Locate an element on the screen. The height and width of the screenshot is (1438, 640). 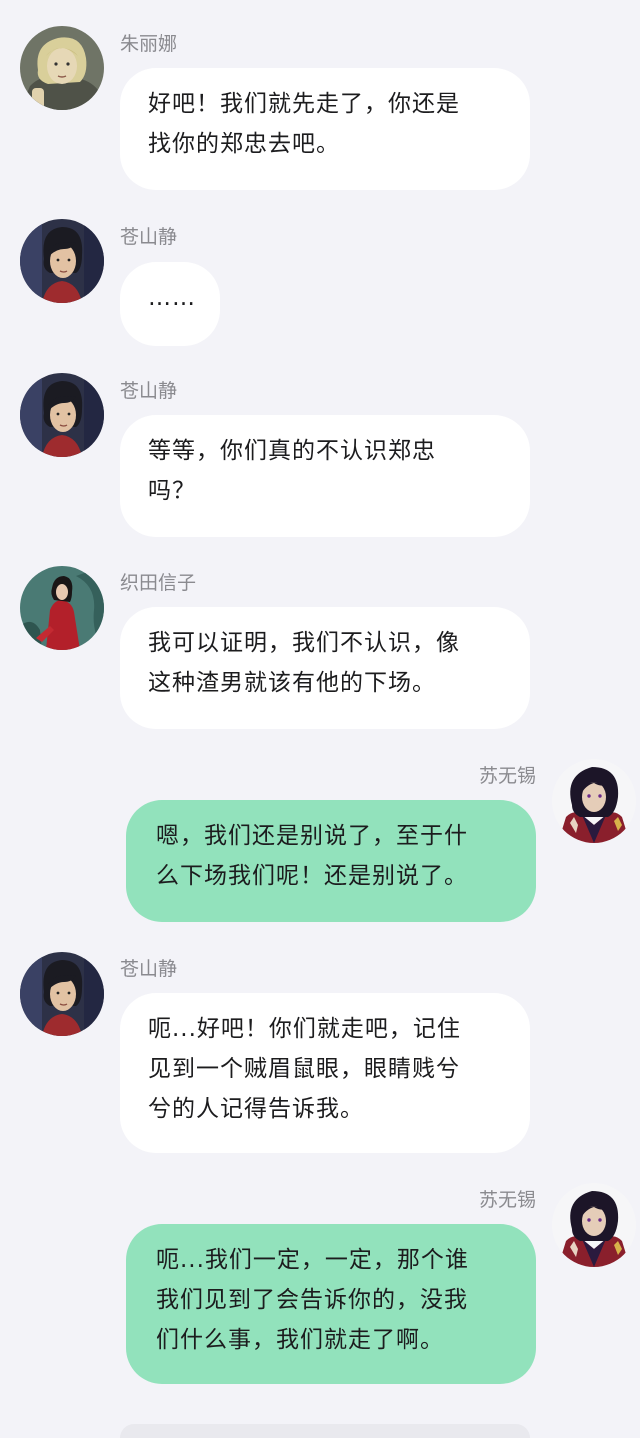
incoming-message-bubble: 呃...好吧！你们就走吧，记住 见到一个贼眉鼠眼，眼睛贱兮 兮的人记得告诉我。 is located at coordinates (325, 1073).